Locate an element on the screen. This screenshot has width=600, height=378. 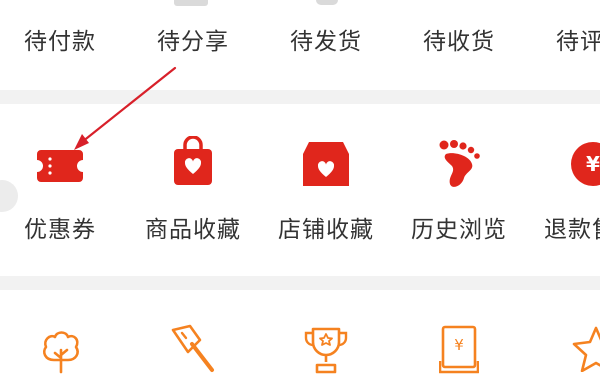
coupon-icon is located at coordinates (60, 166).